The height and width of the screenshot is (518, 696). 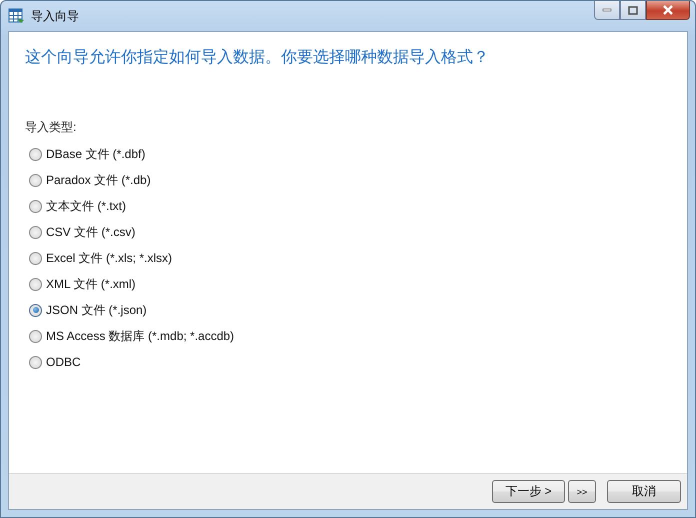 What do you see at coordinates (644, 491) in the screenshot?
I see `cancel-button: 取消` at bounding box center [644, 491].